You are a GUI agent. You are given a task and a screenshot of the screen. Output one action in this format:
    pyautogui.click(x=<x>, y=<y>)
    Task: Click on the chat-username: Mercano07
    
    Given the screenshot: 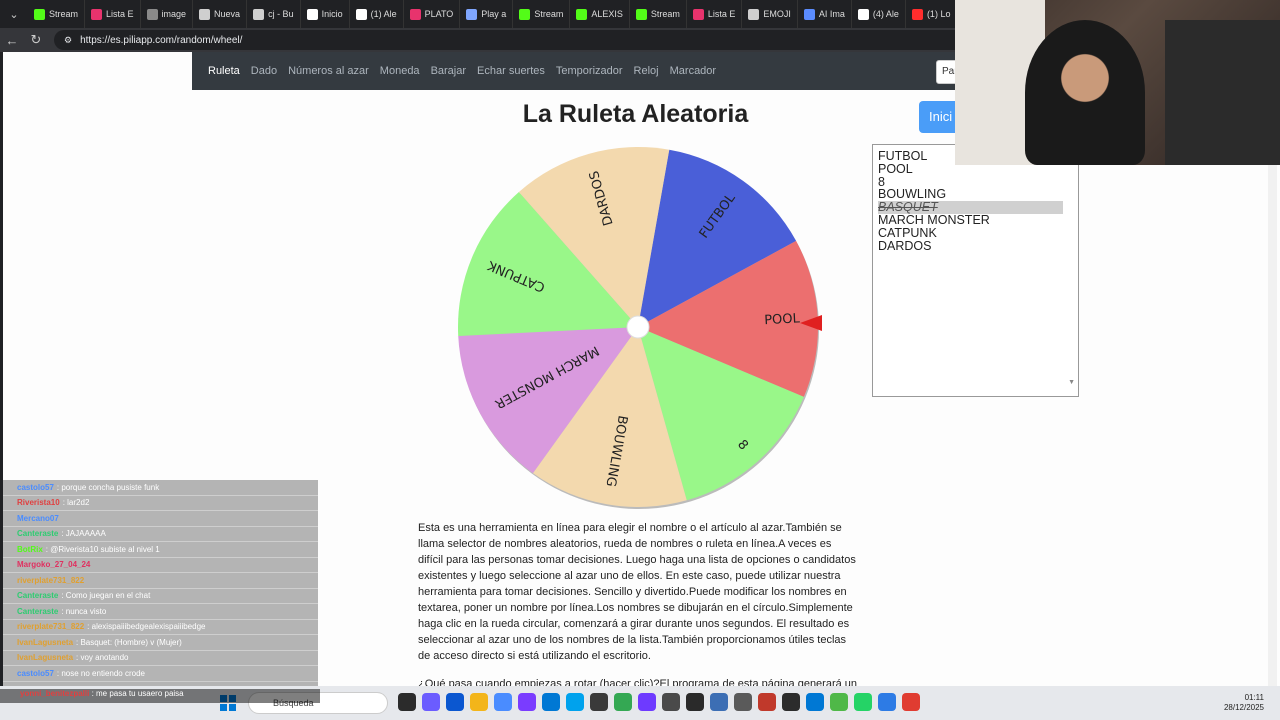 What is the action you would take?
    pyautogui.click(x=38, y=518)
    